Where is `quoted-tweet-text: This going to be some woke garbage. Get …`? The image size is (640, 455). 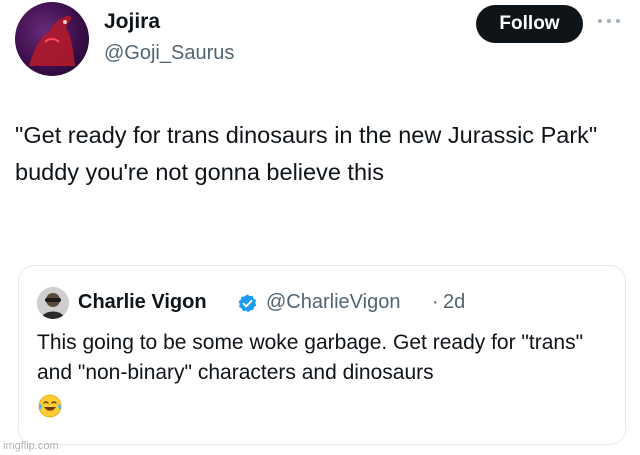 quoted-tweet-text: This going to be some woke garbage. Get … is located at coordinates (310, 357).